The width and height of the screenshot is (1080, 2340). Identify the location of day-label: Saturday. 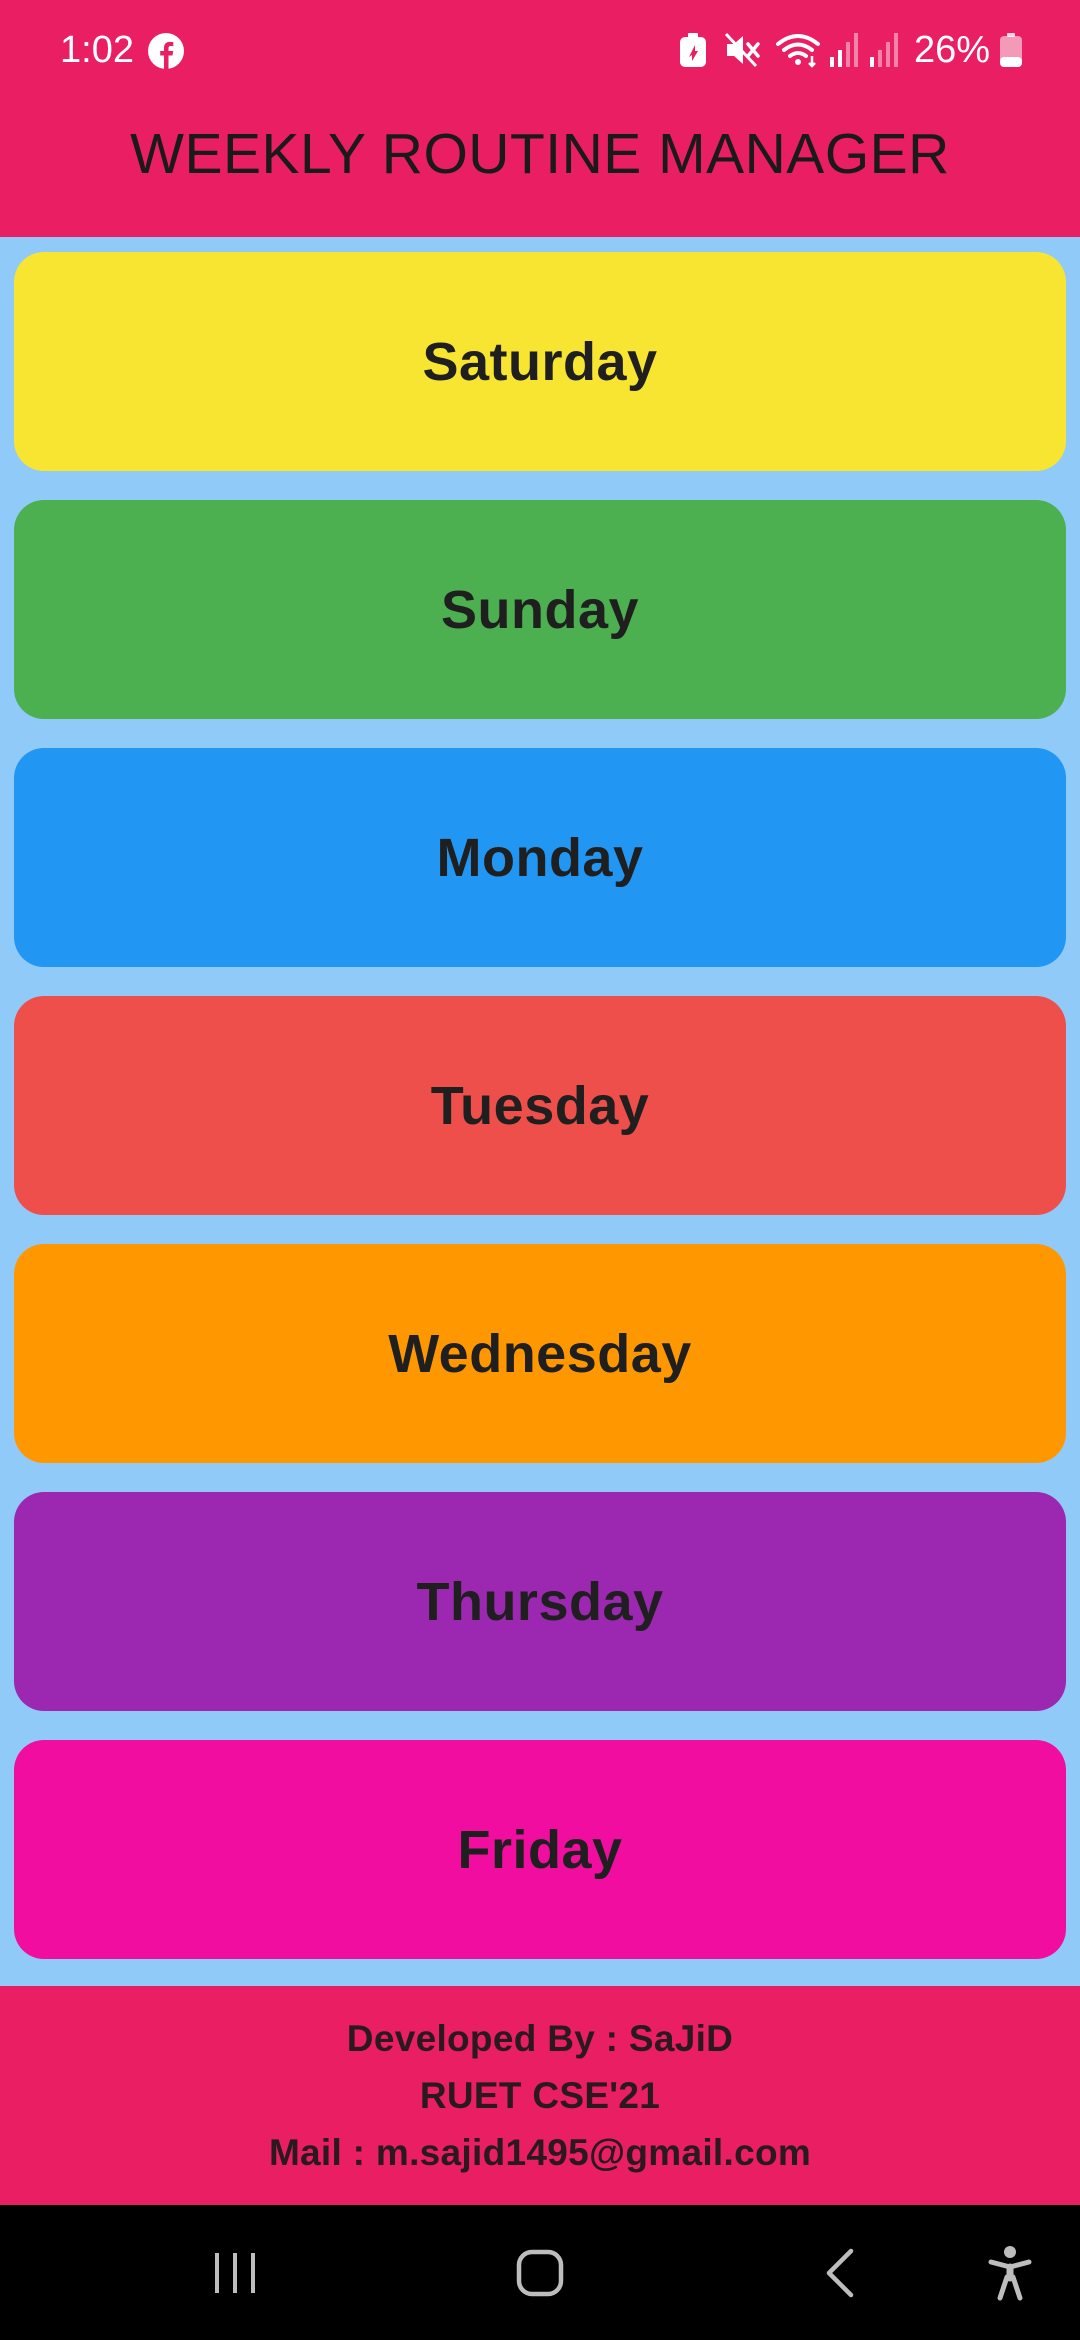
(540, 361).